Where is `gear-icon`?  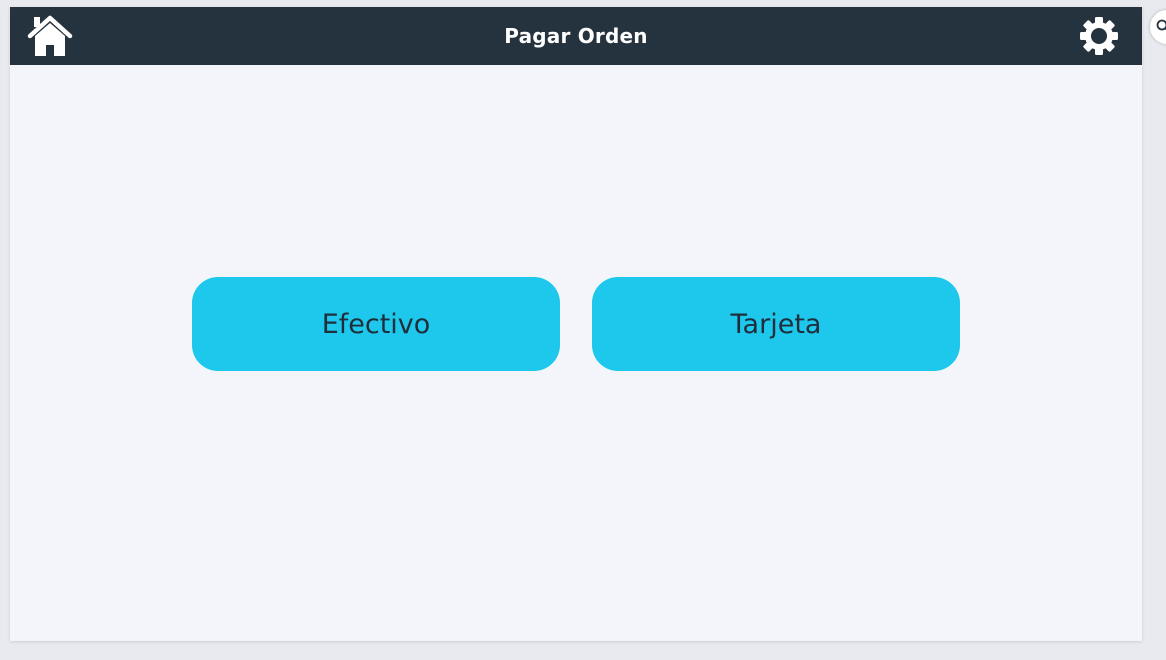
gear-icon is located at coordinates (1099, 36).